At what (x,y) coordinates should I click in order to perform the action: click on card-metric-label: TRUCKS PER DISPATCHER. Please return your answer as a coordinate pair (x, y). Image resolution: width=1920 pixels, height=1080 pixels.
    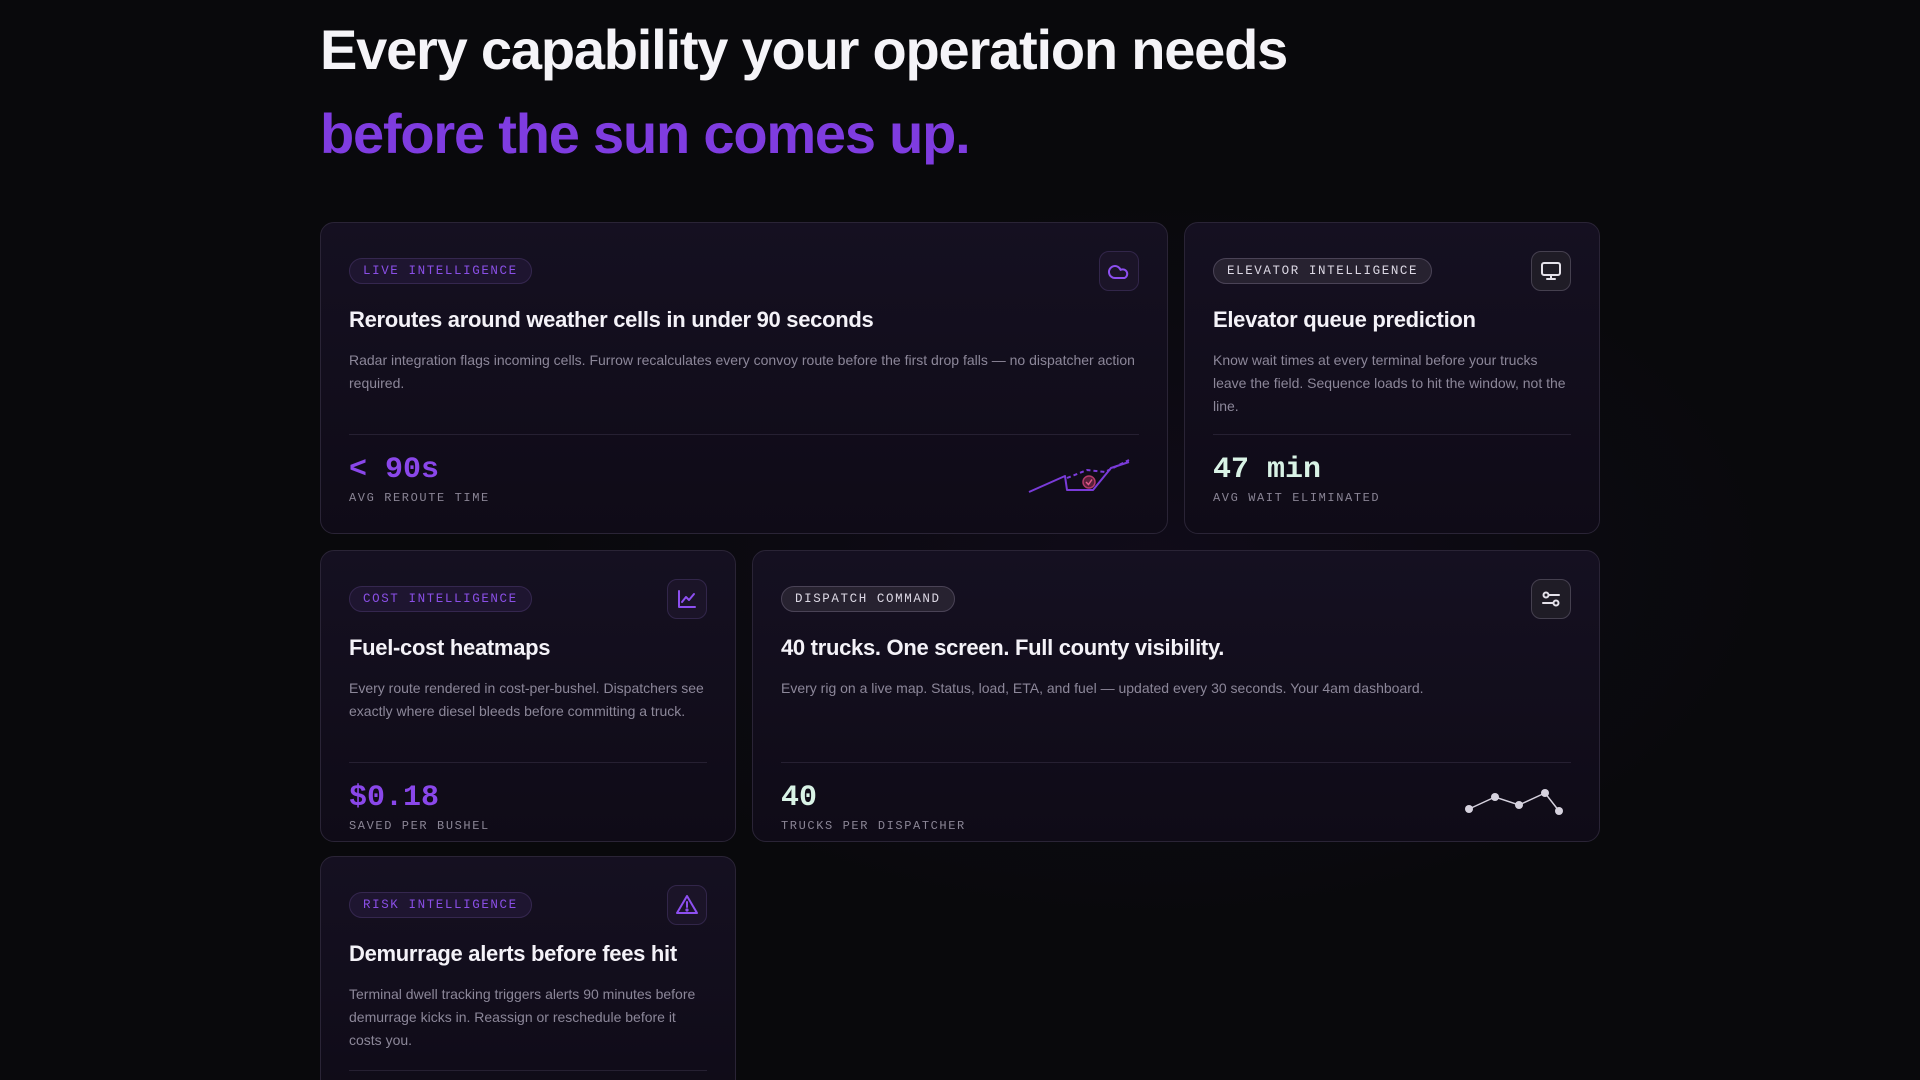
    Looking at the image, I should click on (873, 826).